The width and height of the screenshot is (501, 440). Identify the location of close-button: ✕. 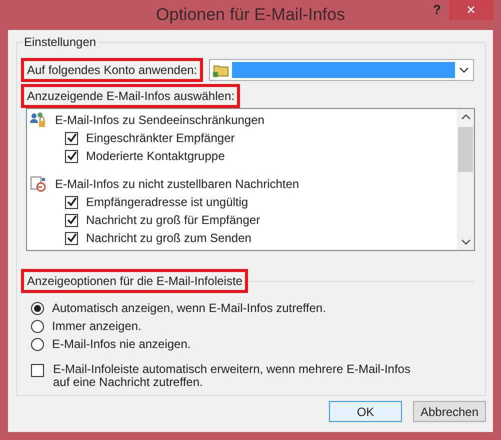
(471, 10).